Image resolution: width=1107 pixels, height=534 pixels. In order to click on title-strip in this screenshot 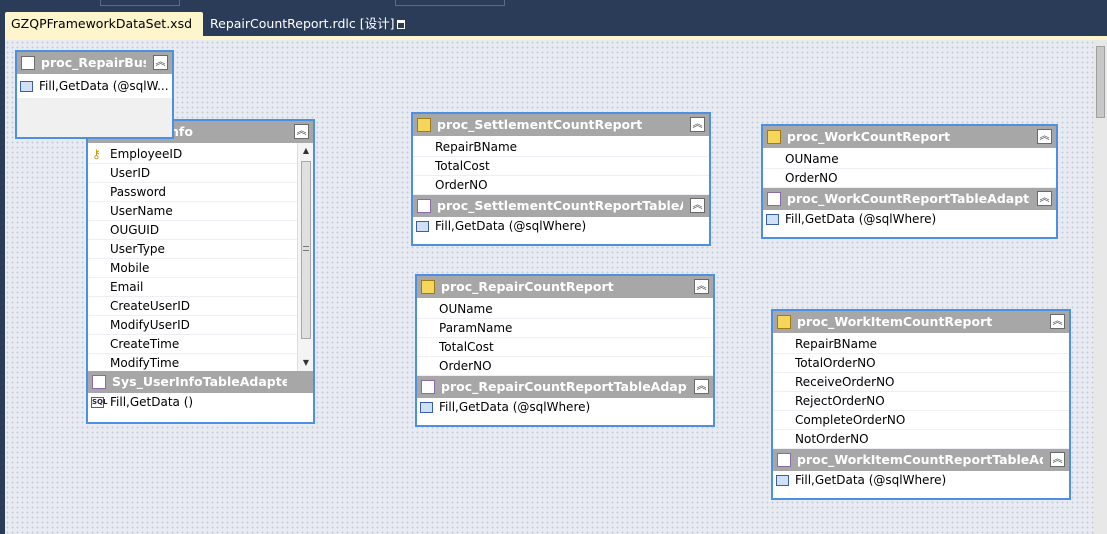, I will do `click(553, 6)`.